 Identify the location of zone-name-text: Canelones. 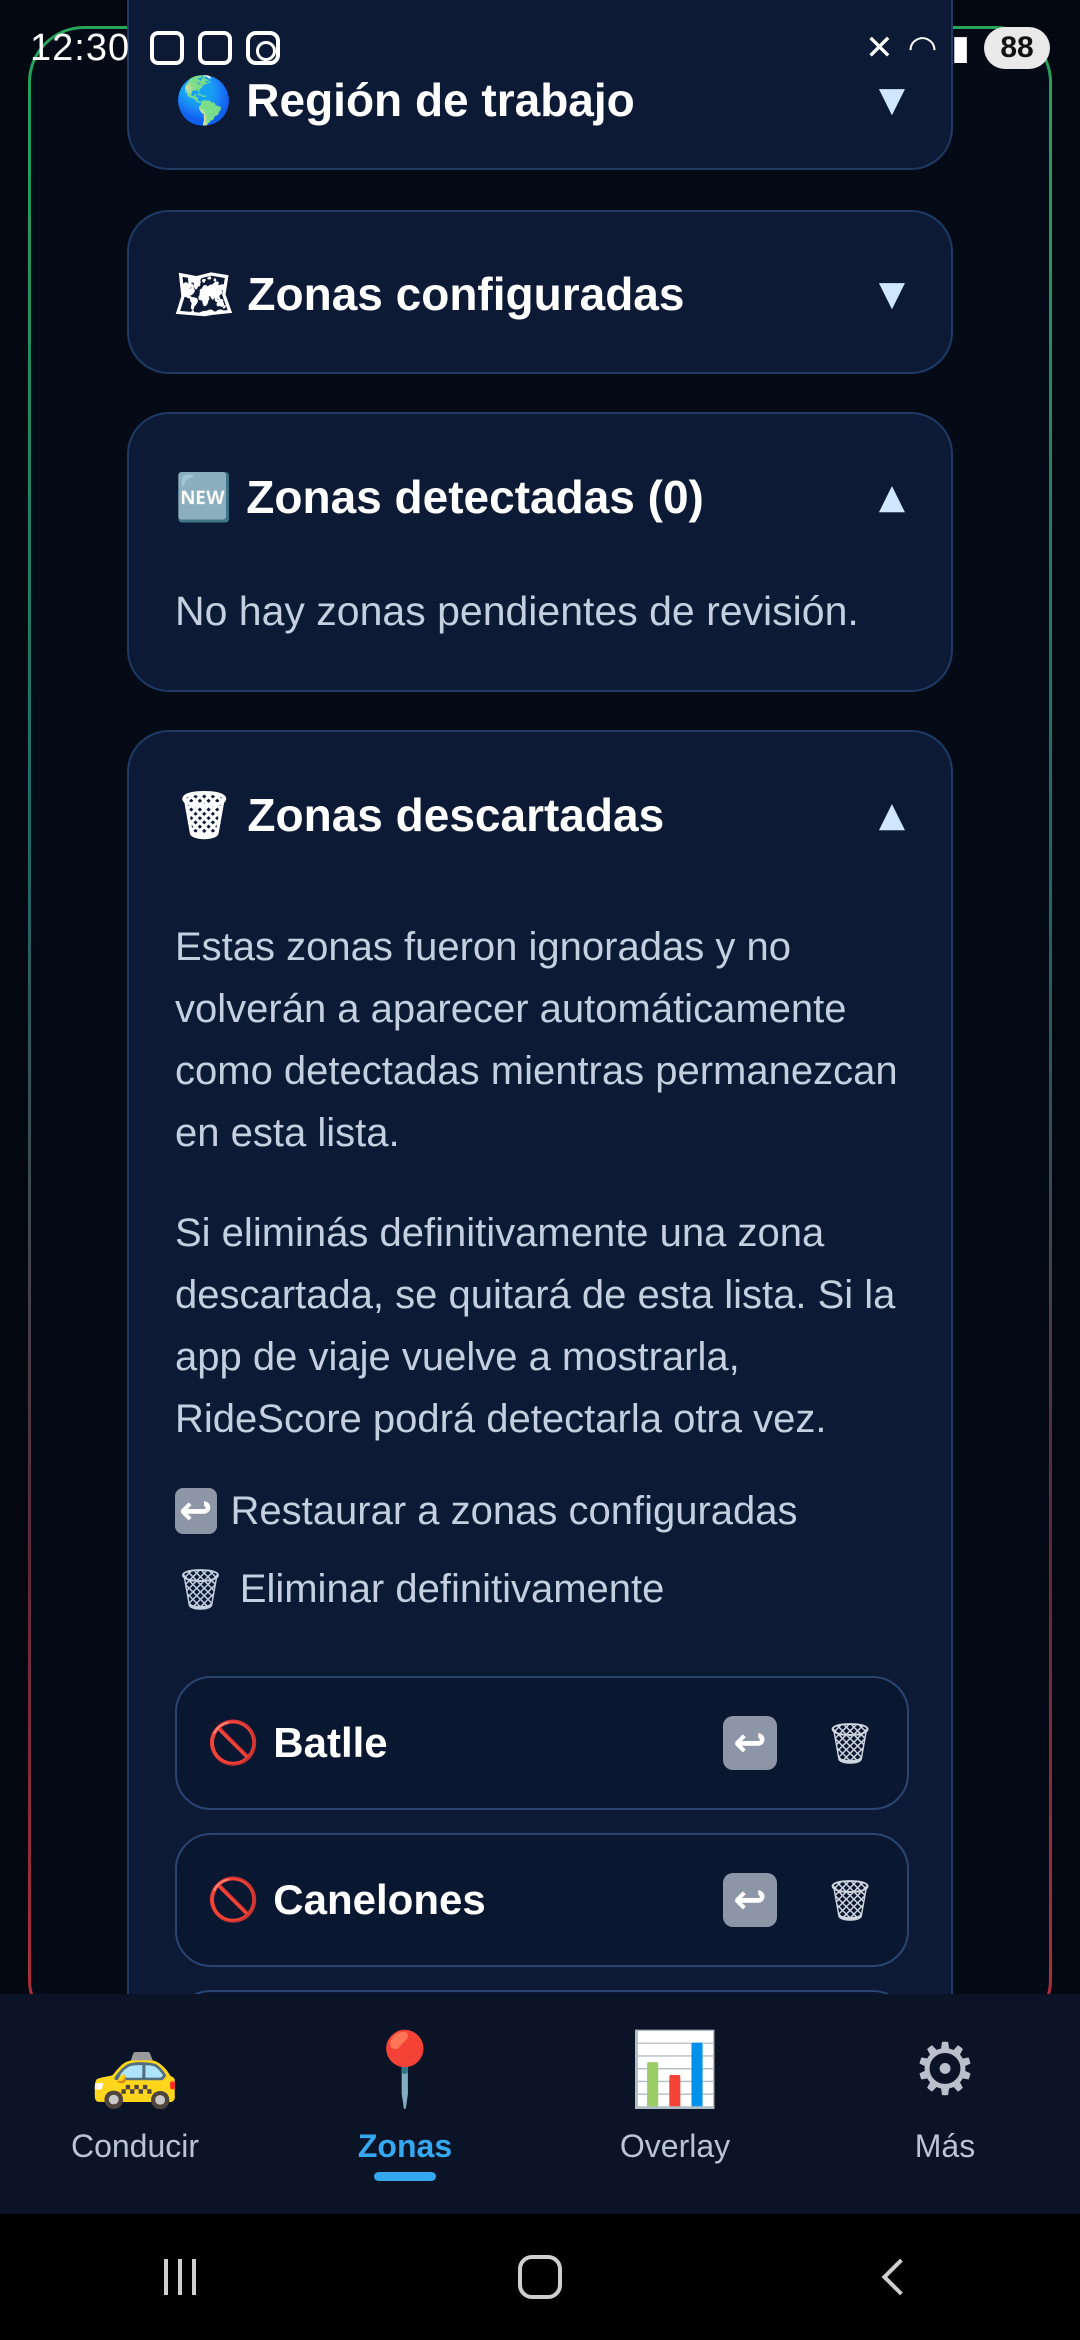
(379, 1899).